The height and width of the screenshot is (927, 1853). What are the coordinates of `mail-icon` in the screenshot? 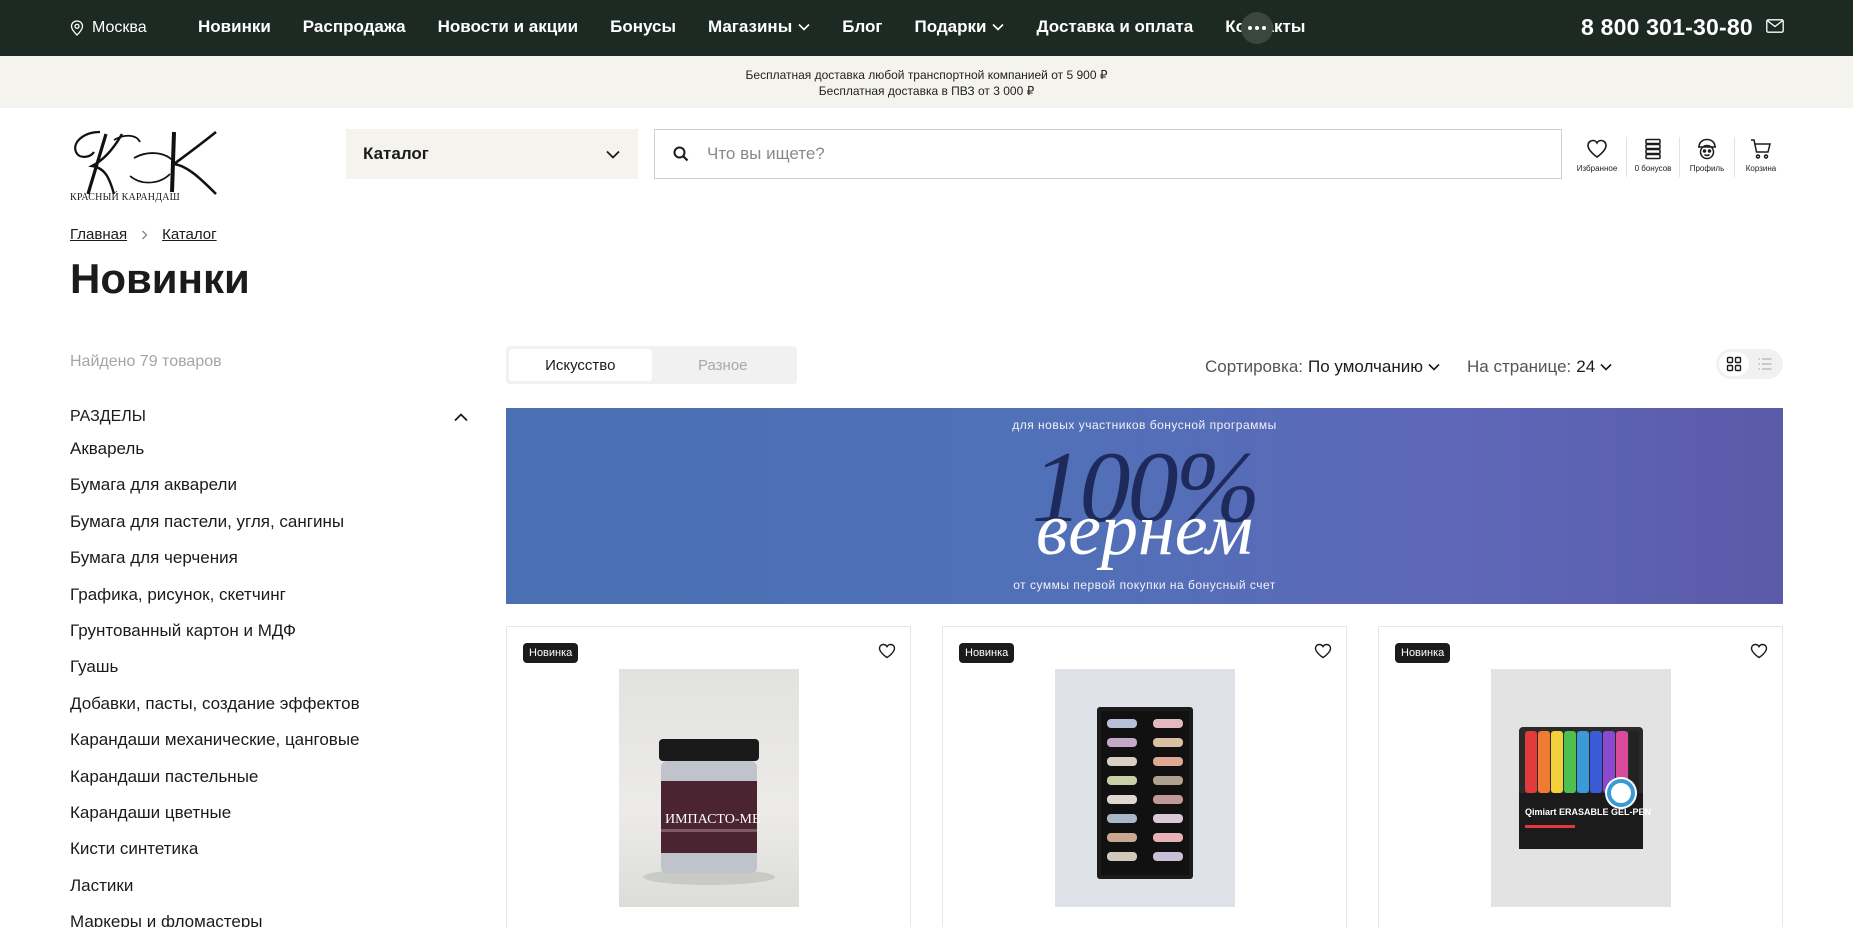 It's located at (1775, 26).